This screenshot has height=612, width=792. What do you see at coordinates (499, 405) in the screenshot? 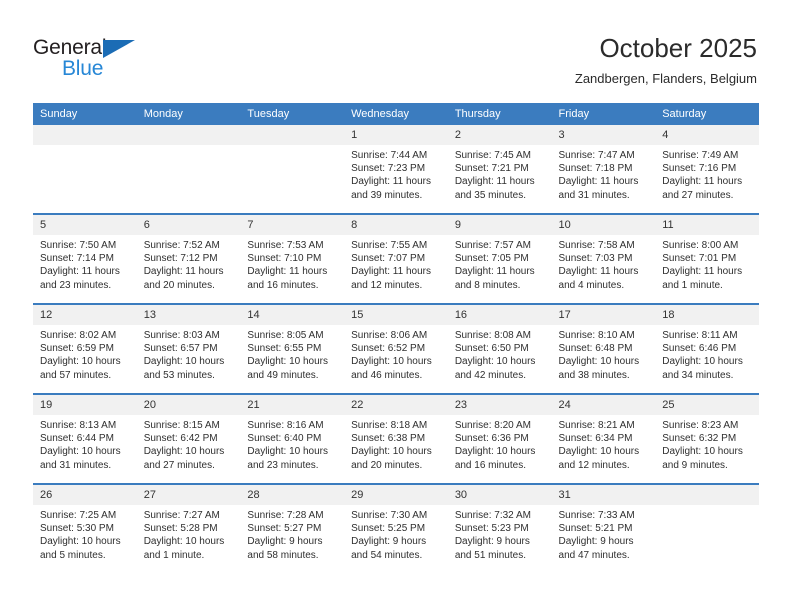
I see `day-number: 23` at bounding box center [499, 405].